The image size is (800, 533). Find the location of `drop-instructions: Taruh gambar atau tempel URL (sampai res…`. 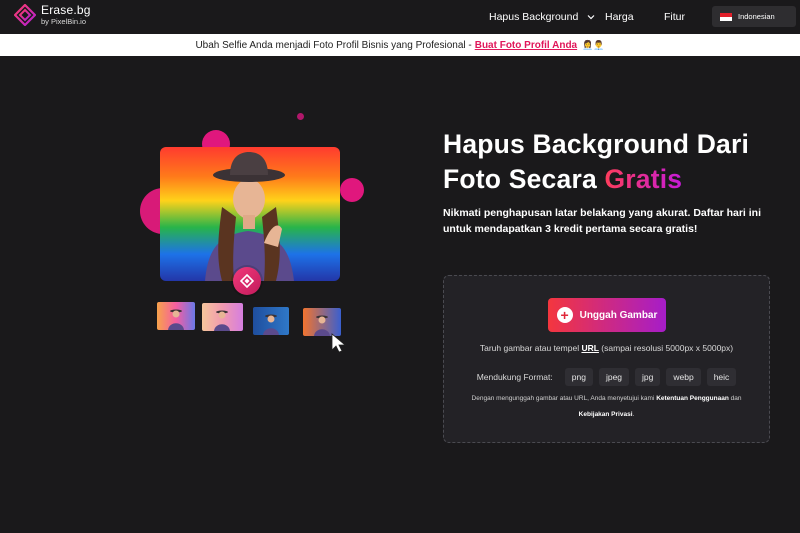

drop-instructions: Taruh gambar atau tempel URL (sampai res… is located at coordinates (606, 348).